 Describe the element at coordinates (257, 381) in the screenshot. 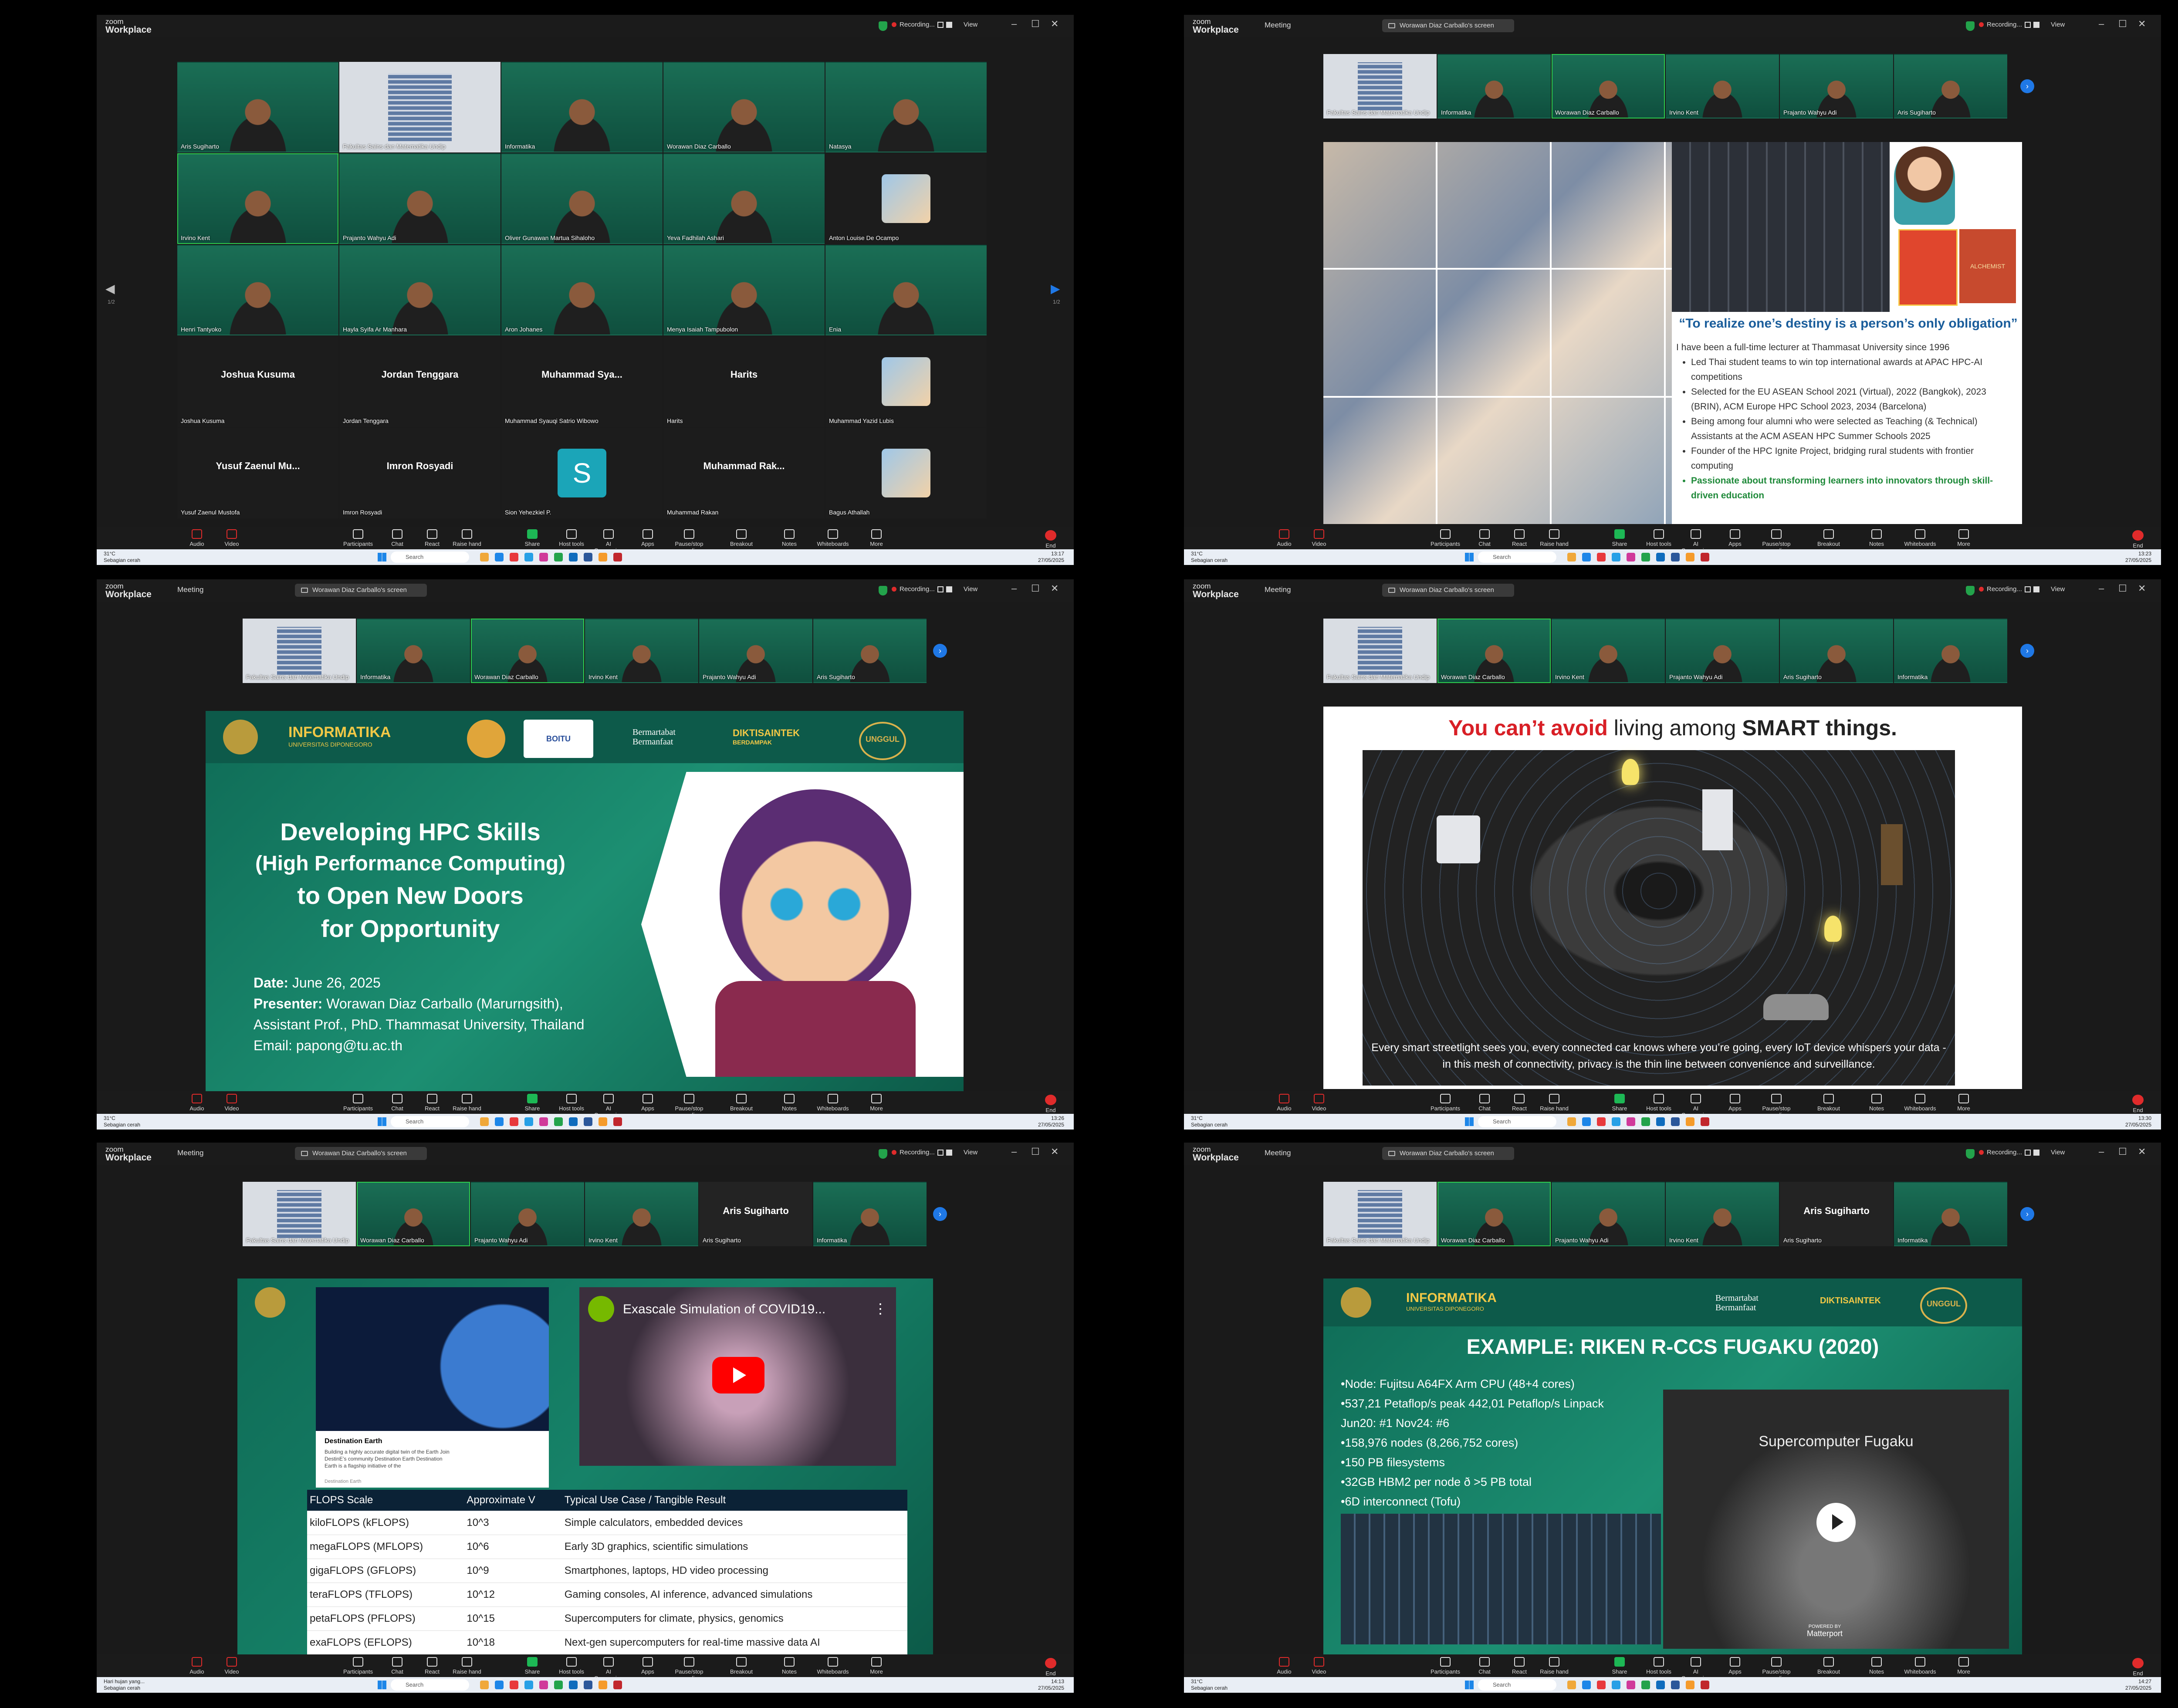

I see `participant-tile: Joshua Kusuma Joshua Kusuma` at that location.